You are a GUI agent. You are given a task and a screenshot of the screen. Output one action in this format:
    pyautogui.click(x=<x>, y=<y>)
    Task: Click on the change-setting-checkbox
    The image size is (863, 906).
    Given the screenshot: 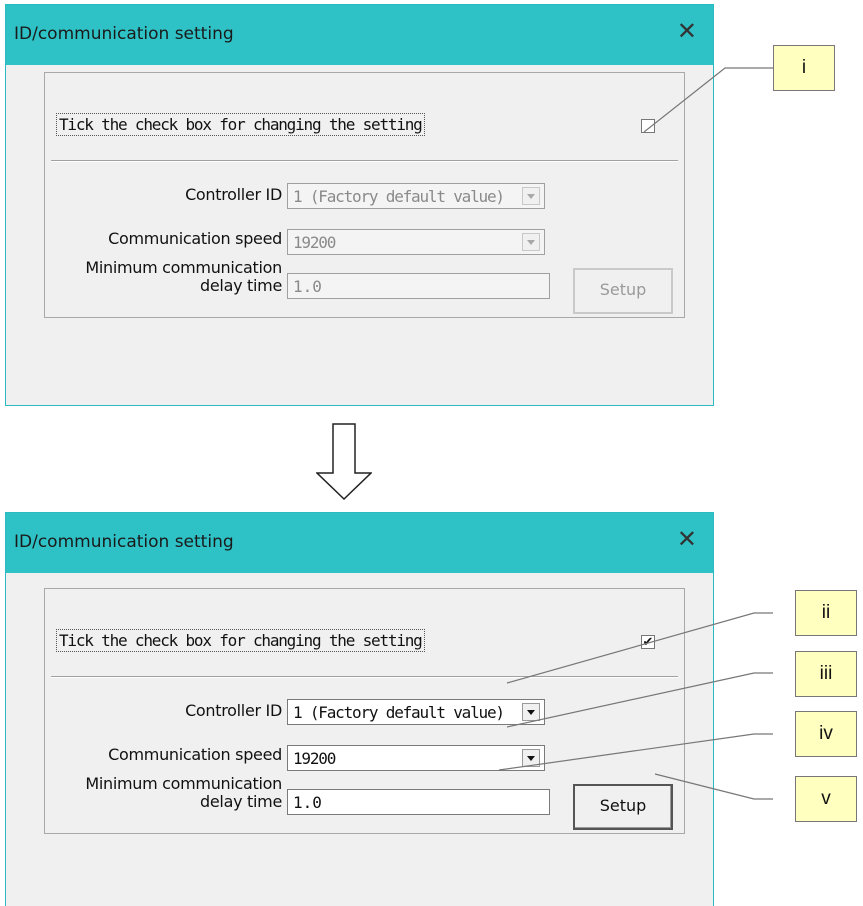 What is the action you would take?
    pyautogui.click(x=648, y=126)
    